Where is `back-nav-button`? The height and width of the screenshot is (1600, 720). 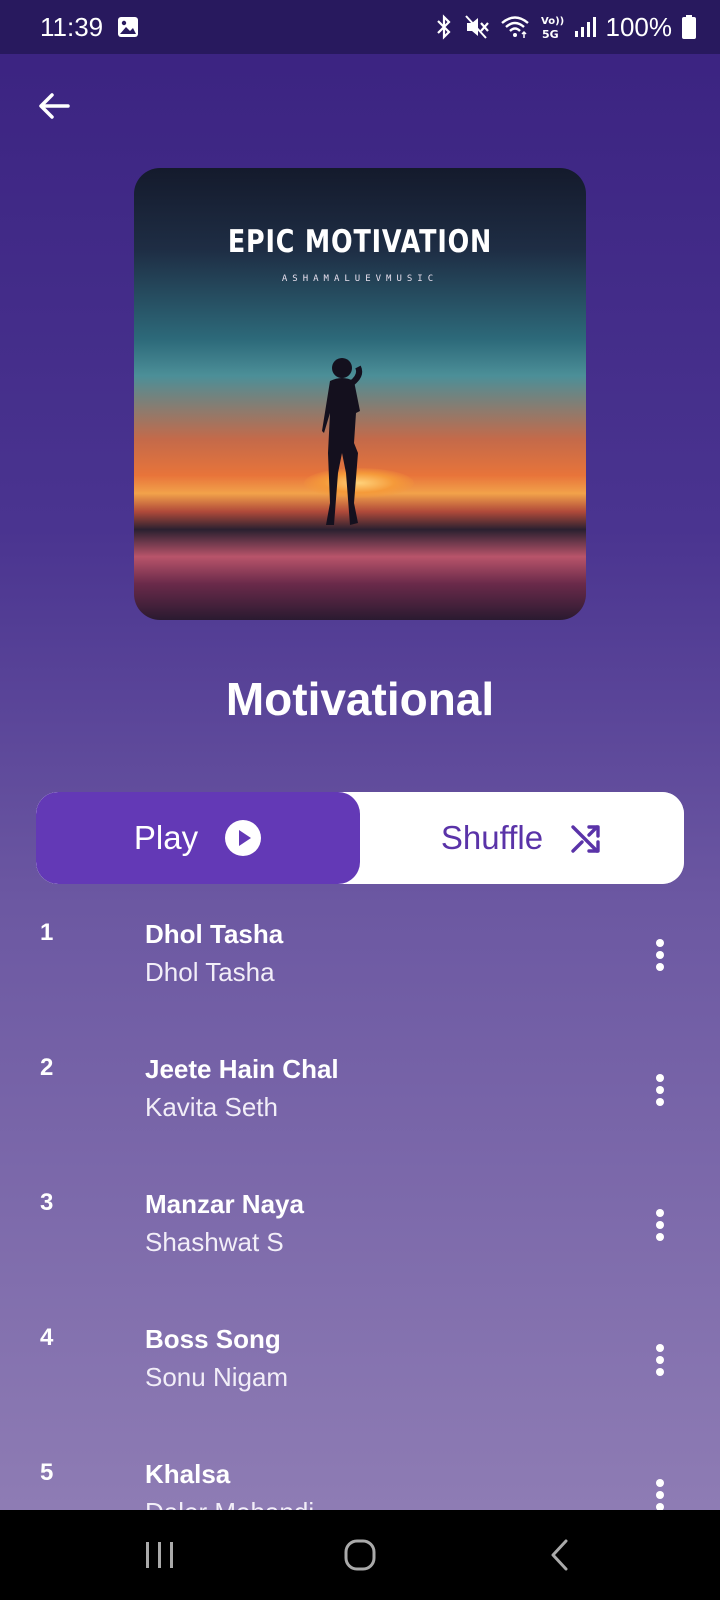
back-nav-button is located at coordinates (560, 1555).